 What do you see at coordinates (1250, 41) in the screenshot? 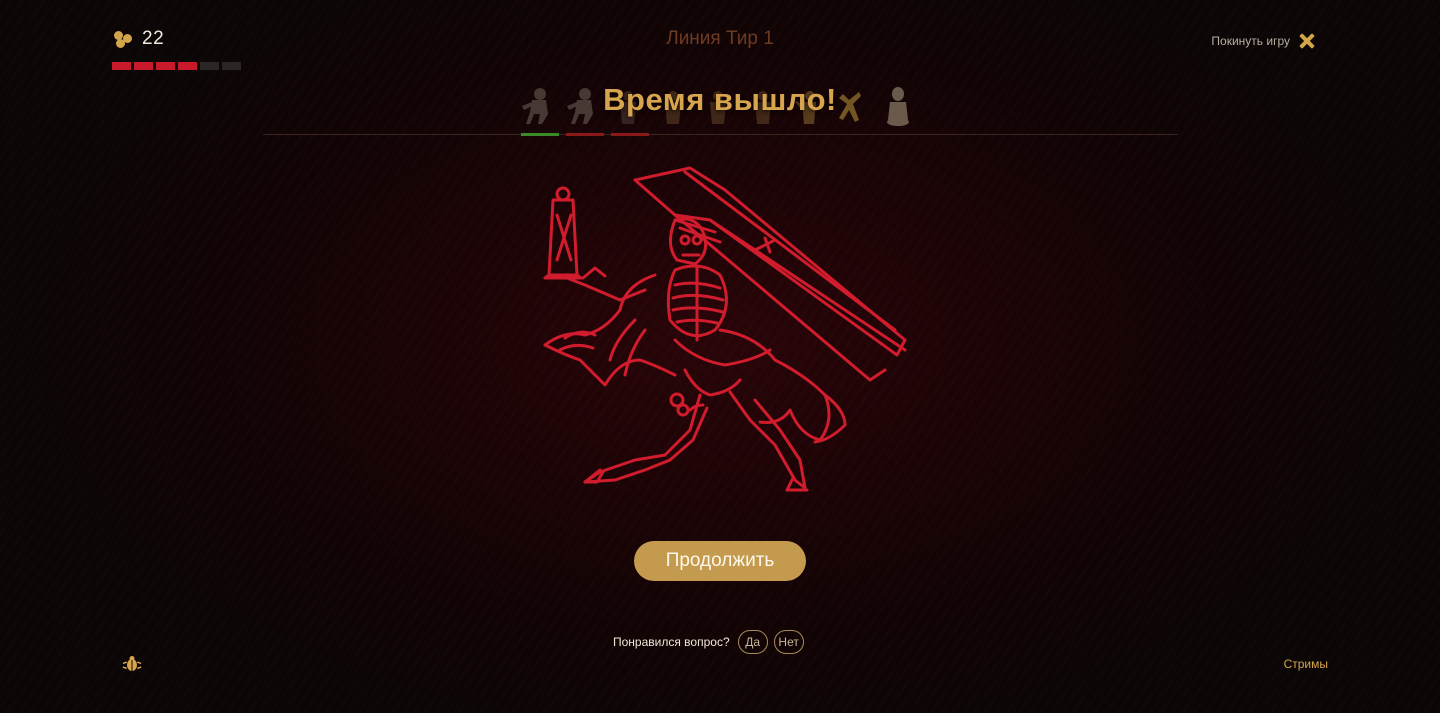
I see `leave-game-label: Покинуть игру` at bounding box center [1250, 41].